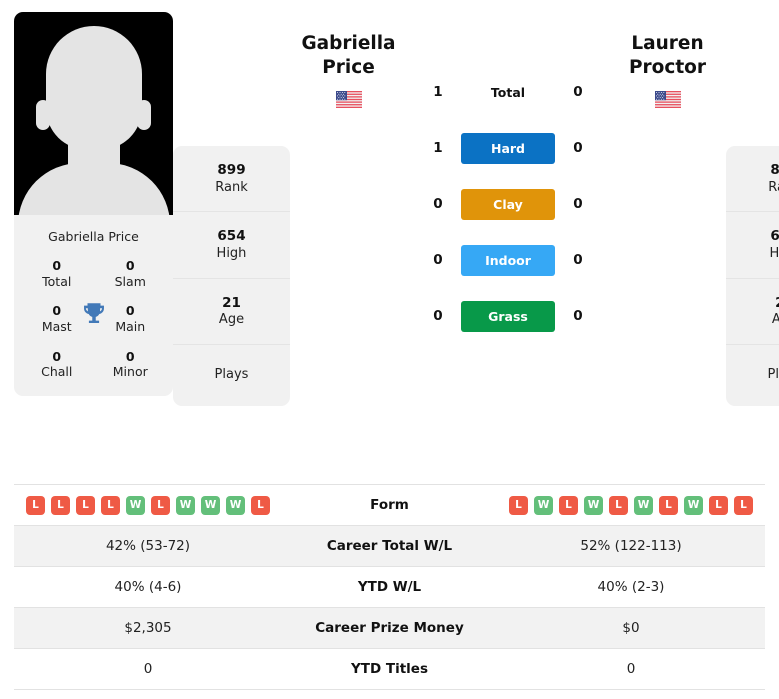  What do you see at coordinates (752, 312) in the screenshot?
I see `right-stat-age: 27 Age` at bounding box center [752, 312].